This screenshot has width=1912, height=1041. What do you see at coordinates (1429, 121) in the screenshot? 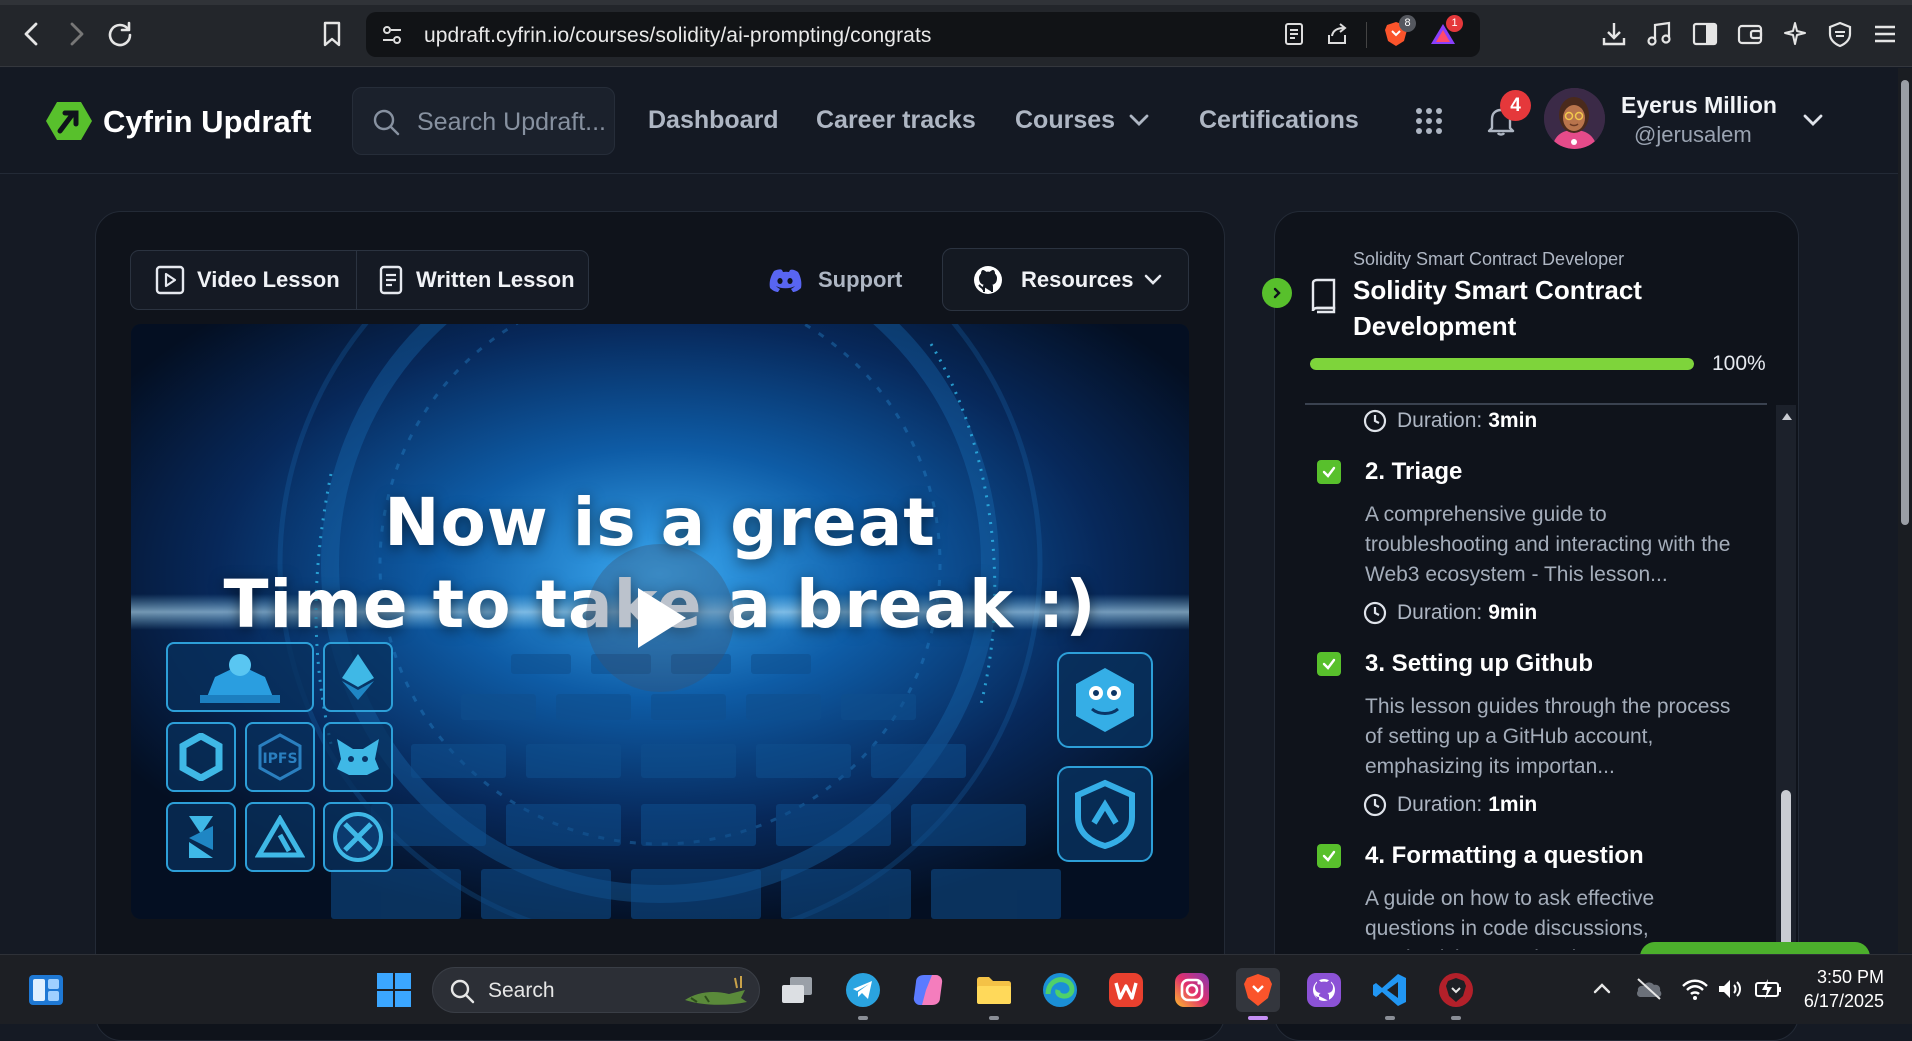
I see `apps-grid-icon` at bounding box center [1429, 121].